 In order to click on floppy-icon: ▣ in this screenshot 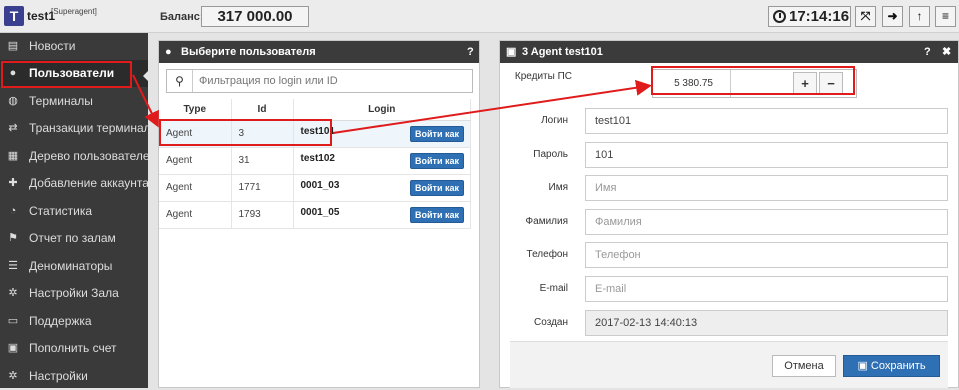, I will do `click(864, 366)`.